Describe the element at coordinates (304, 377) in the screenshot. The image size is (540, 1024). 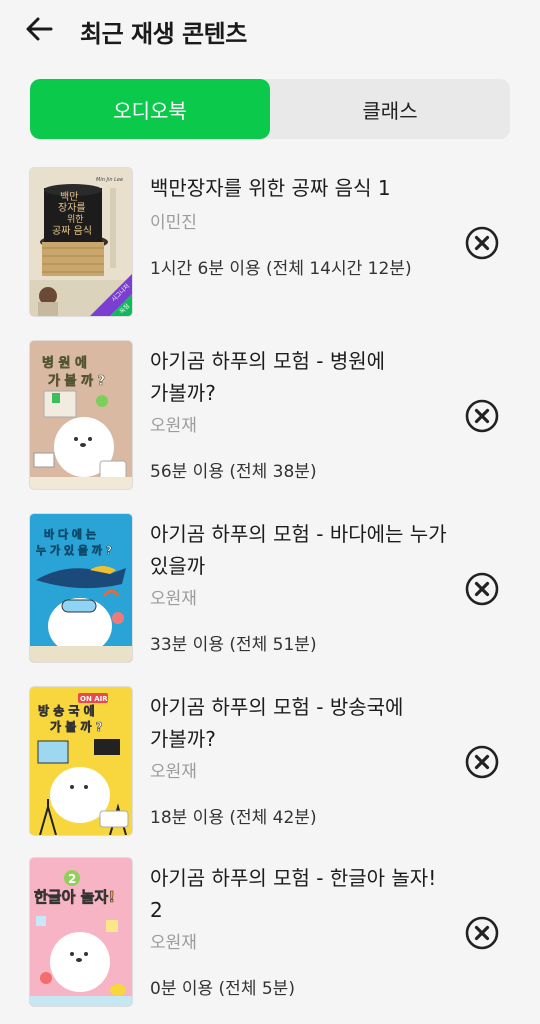
I see `item-title: 아기곰 하푸의 모험 - 병원에 가볼까?` at that location.